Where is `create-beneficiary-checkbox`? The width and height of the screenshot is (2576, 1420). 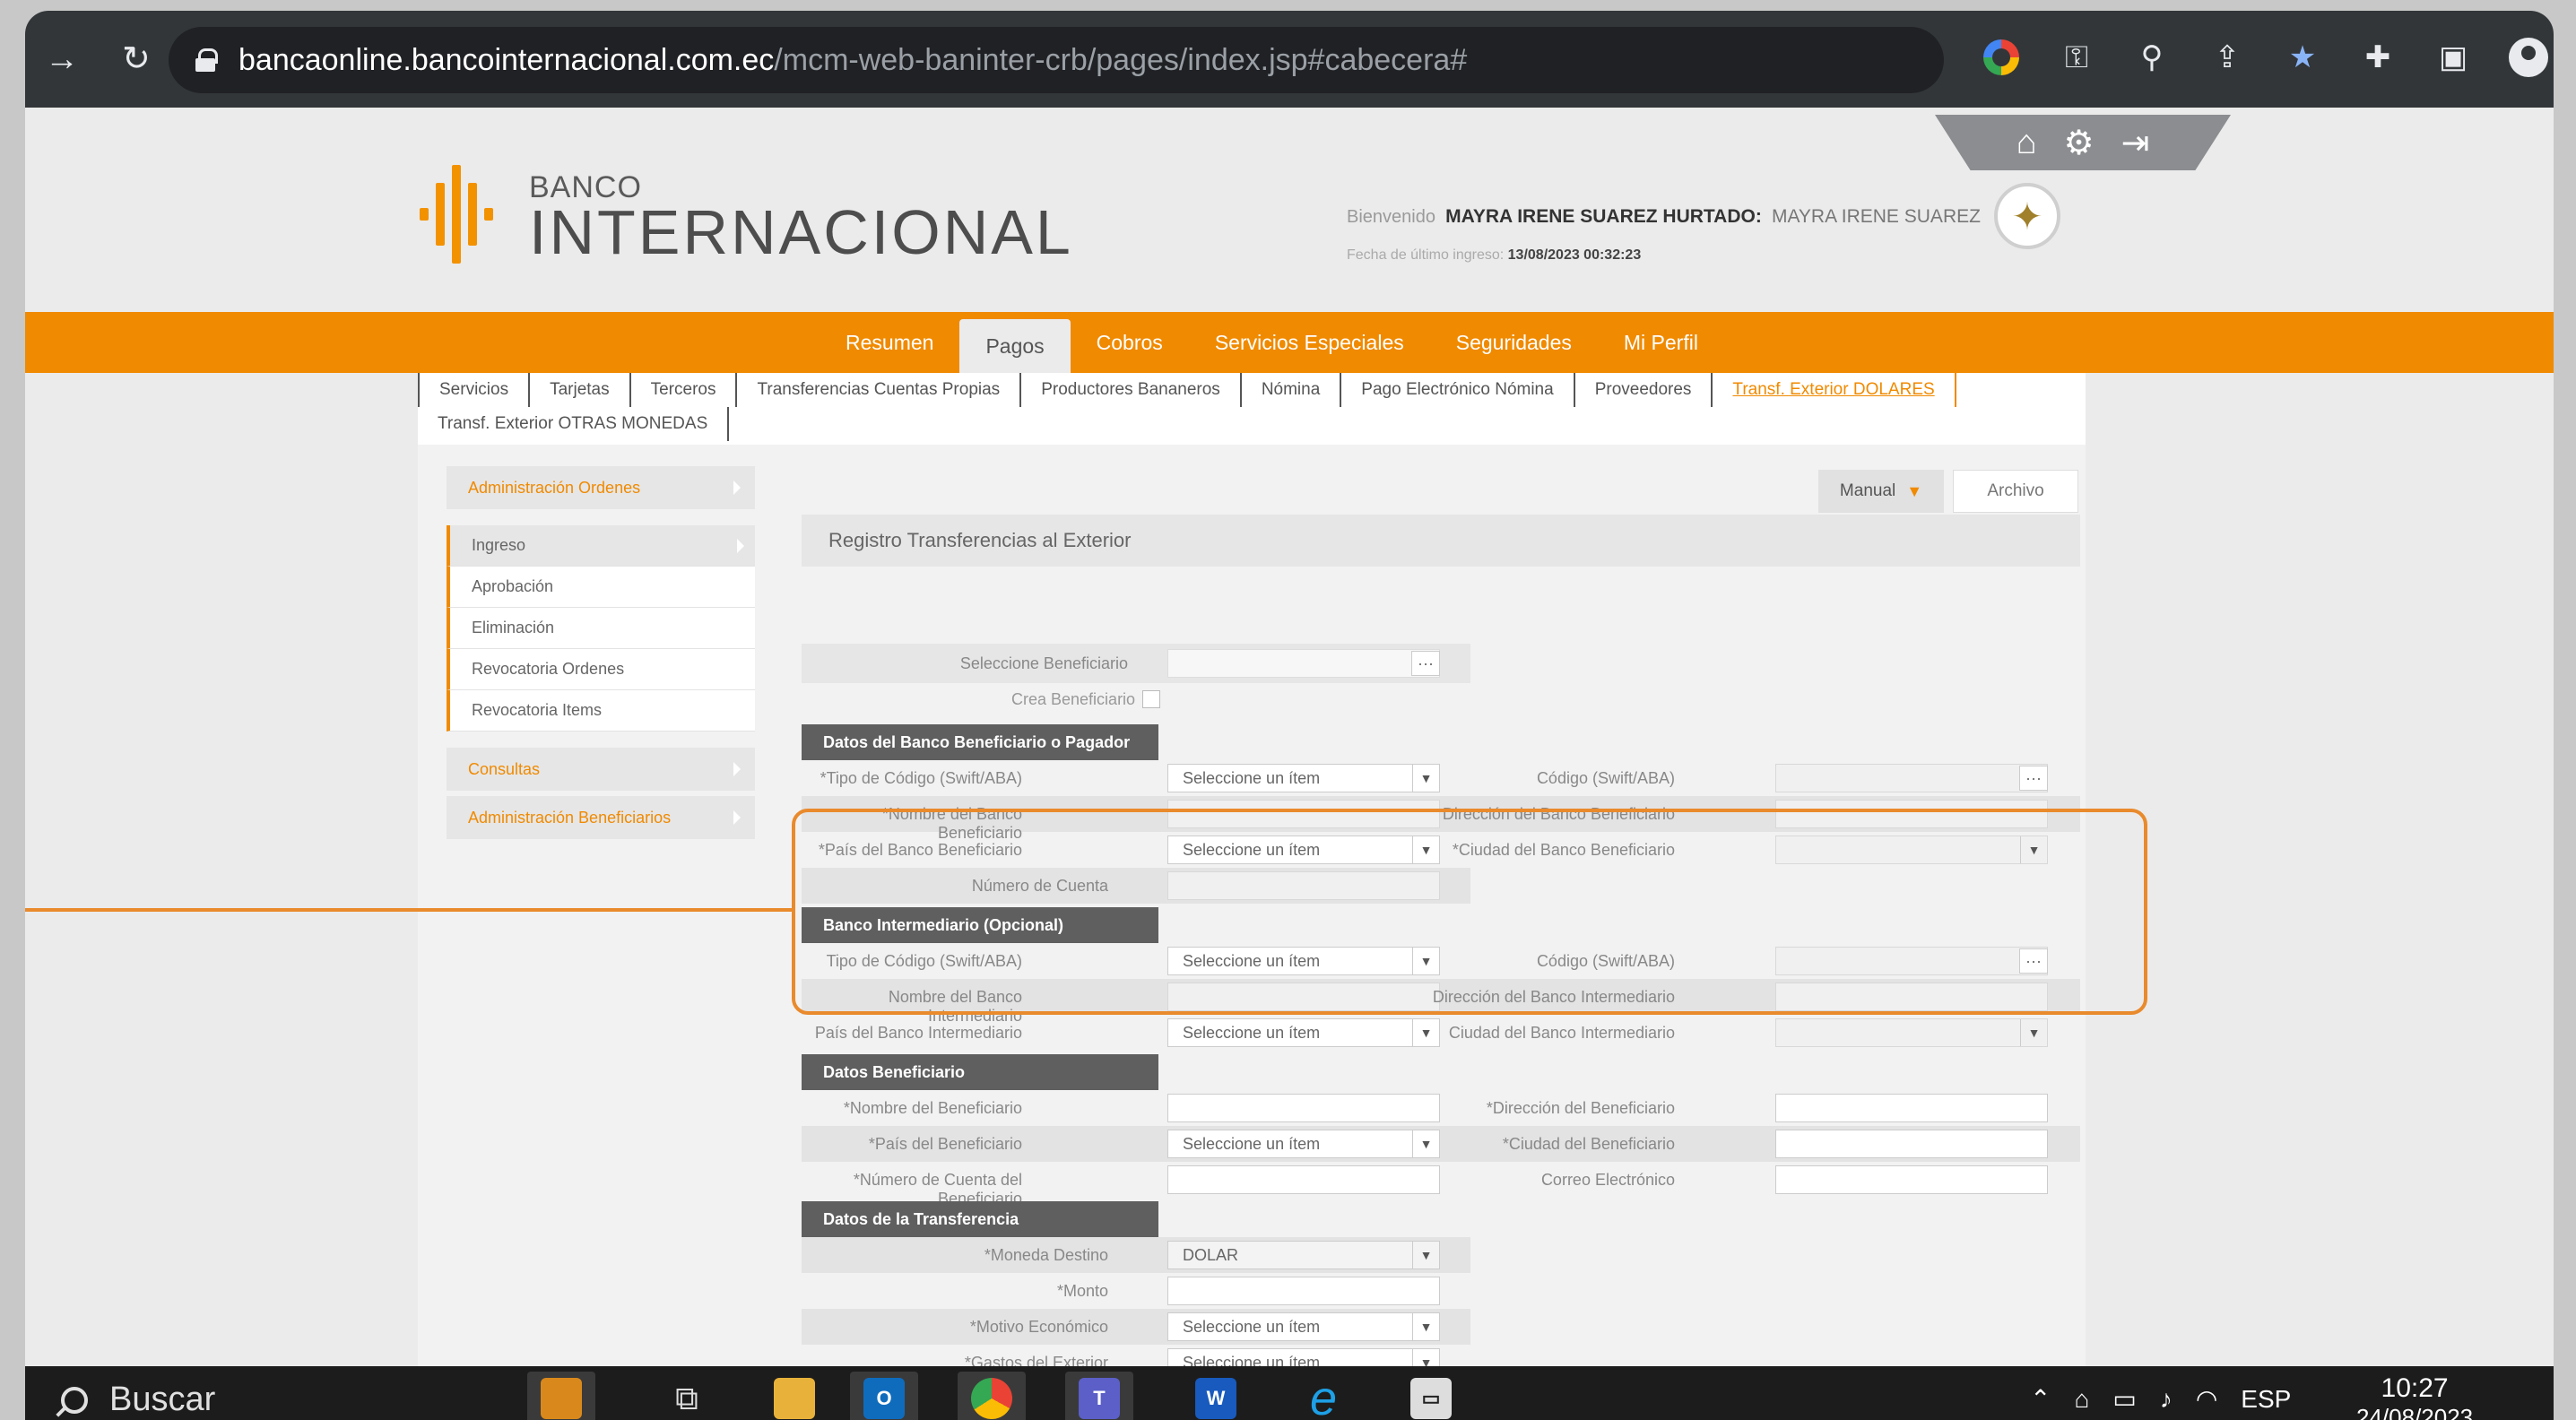 create-beneficiary-checkbox is located at coordinates (1151, 699).